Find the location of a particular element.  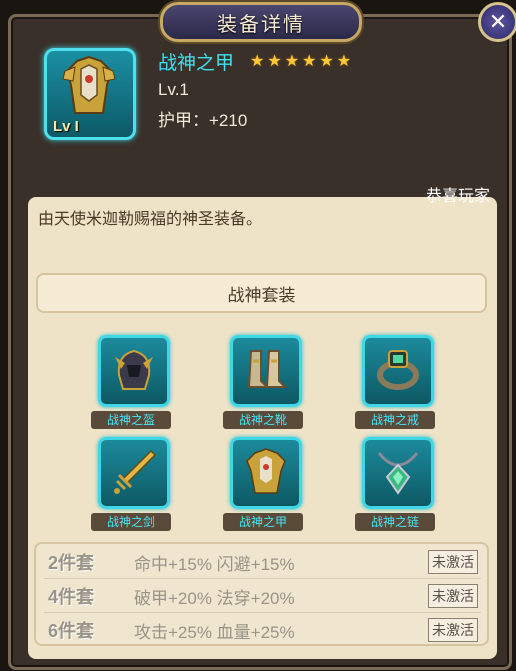

set-item-sword: 战神之剑 is located at coordinates (131, 487).